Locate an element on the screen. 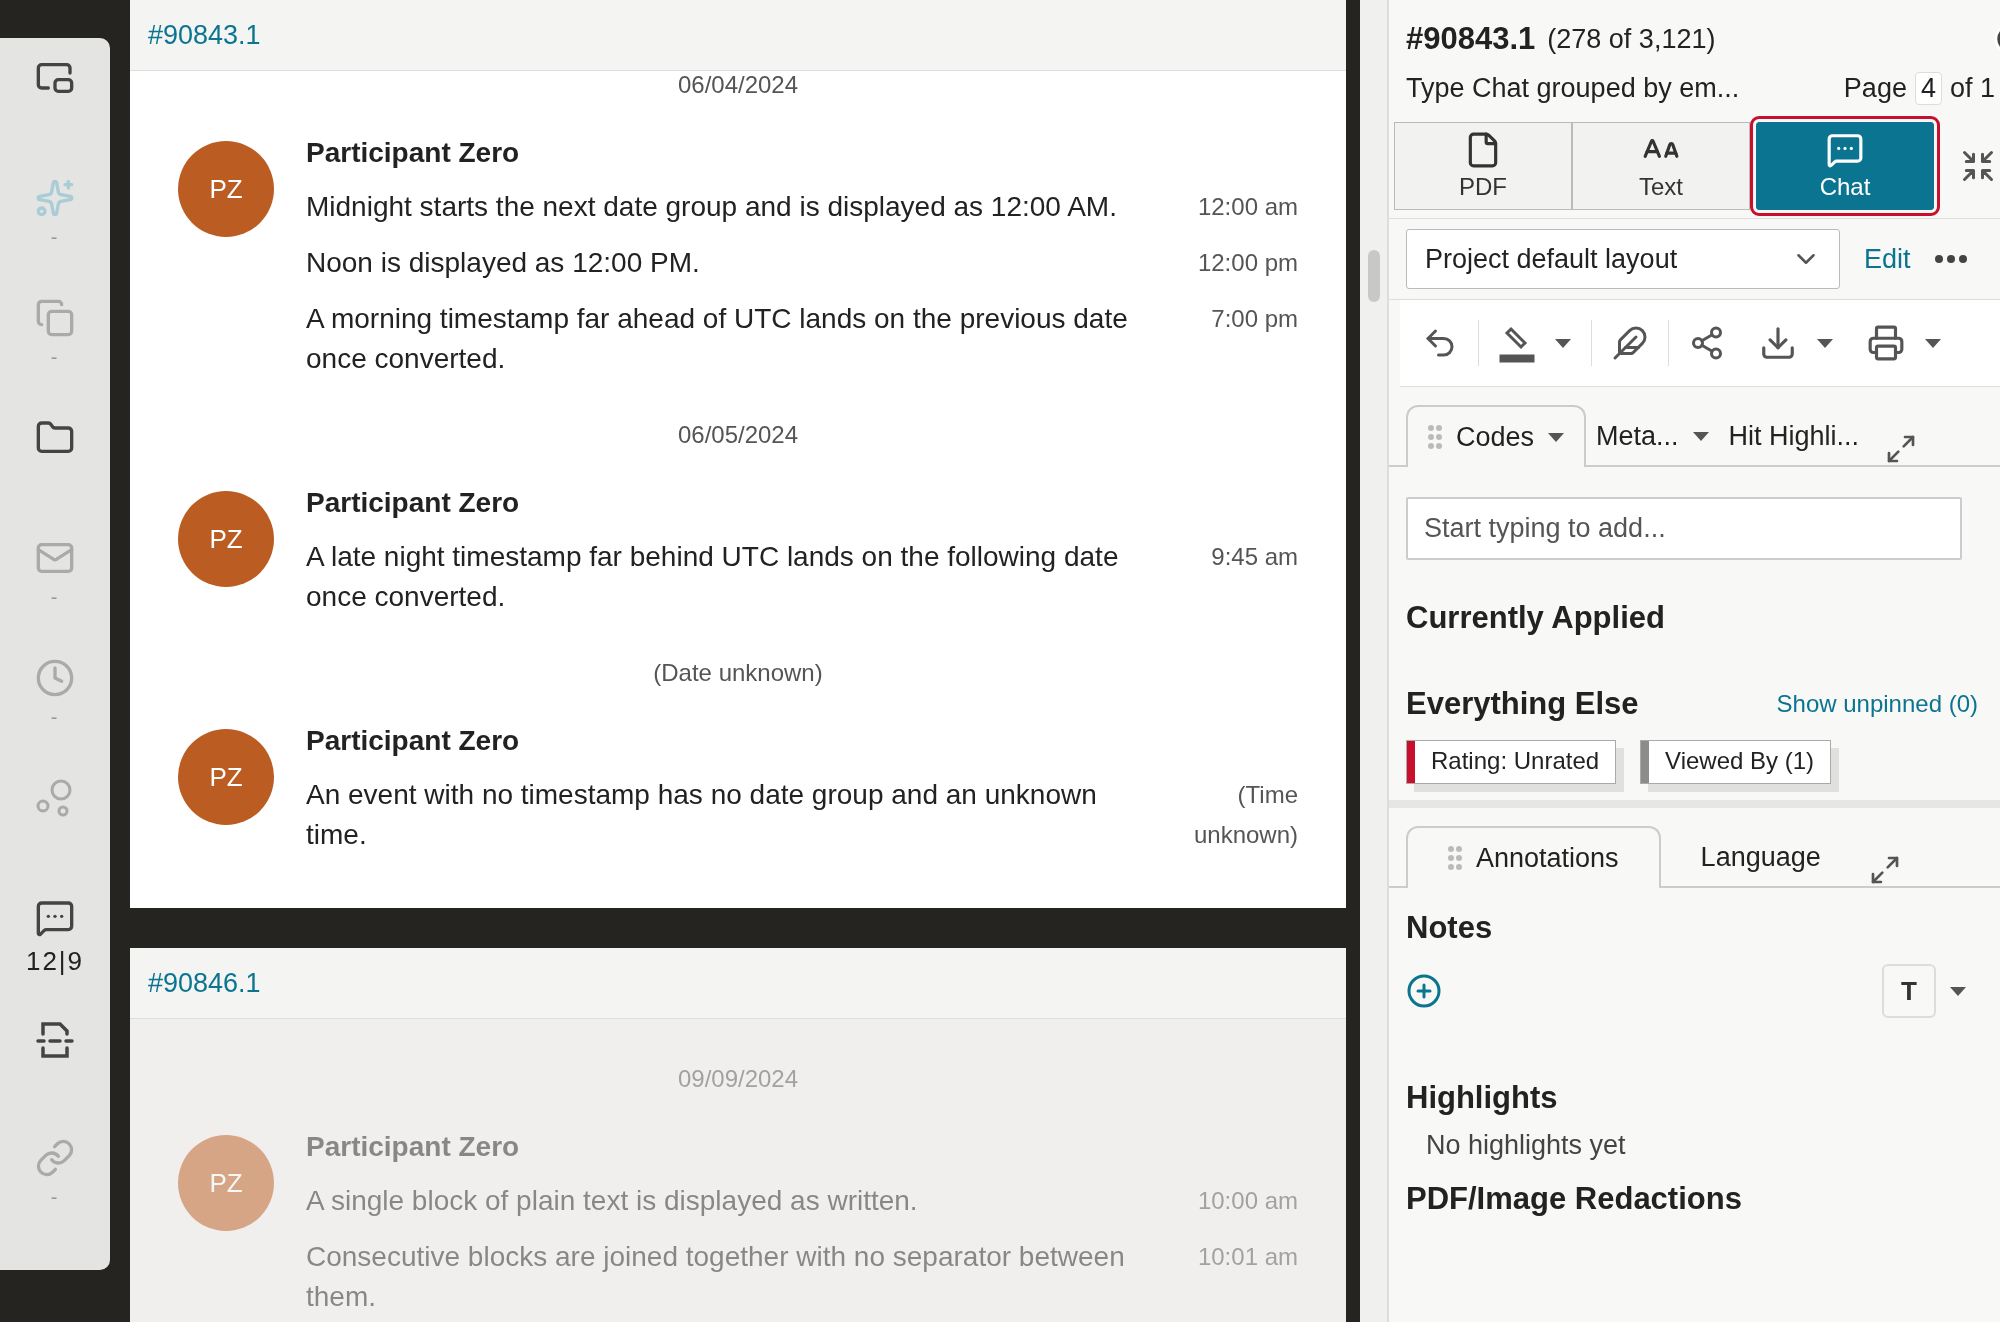 The height and width of the screenshot is (1322, 2000). scrollbar-thumb is located at coordinates (1374, 276).